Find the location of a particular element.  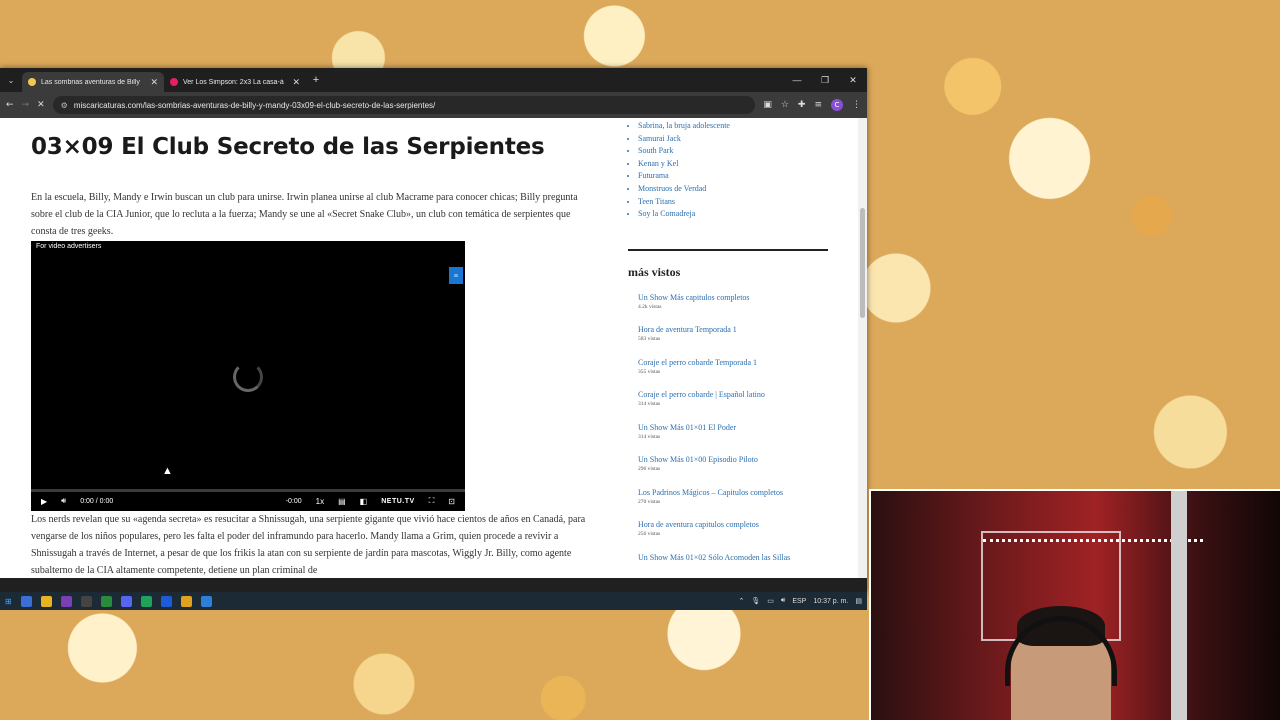

menu-icon: ⋮ is located at coordinates (856, 105).